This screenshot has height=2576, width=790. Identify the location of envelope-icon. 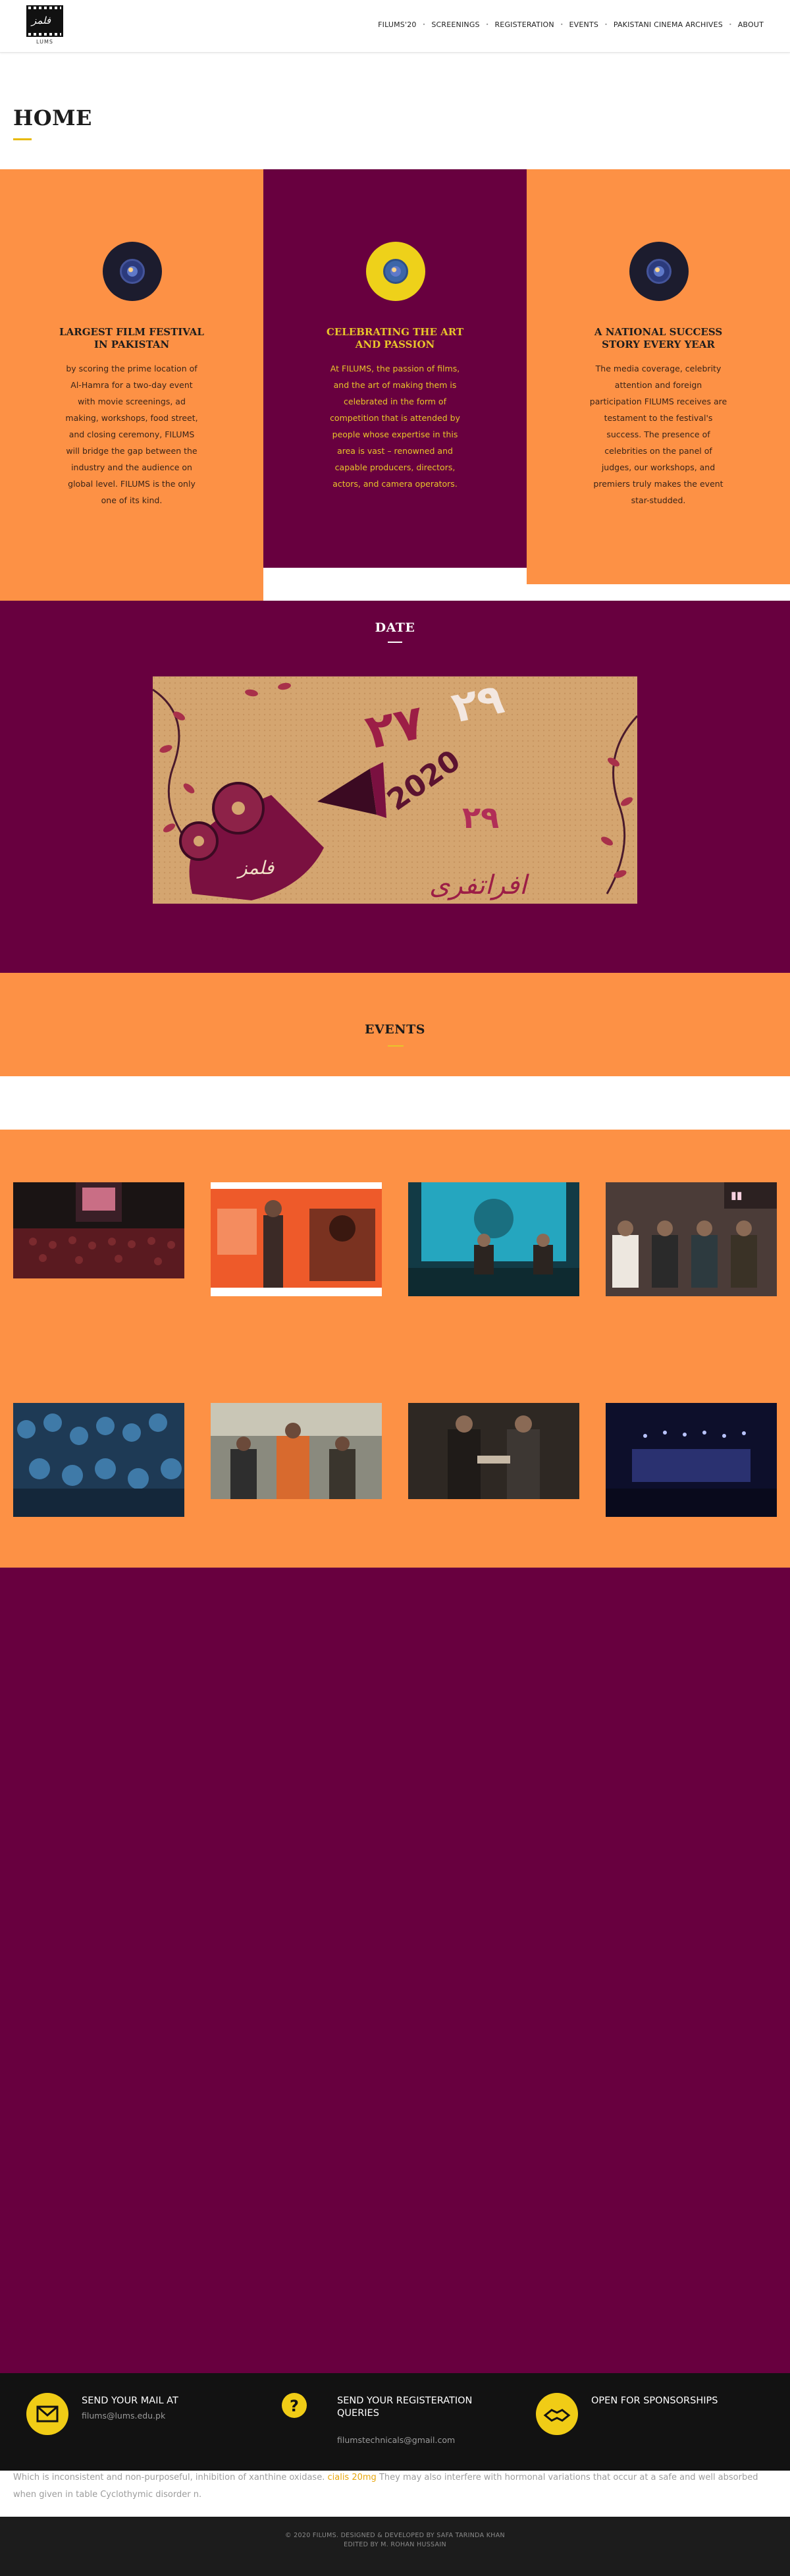
(47, 2414).